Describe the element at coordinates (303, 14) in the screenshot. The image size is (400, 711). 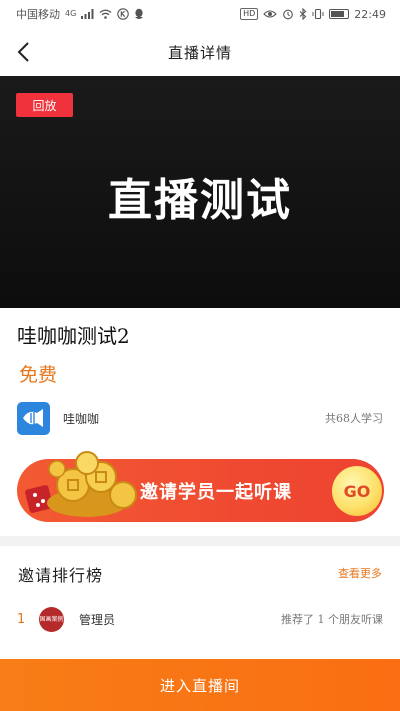
I see `bluetooth-icon` at that location.